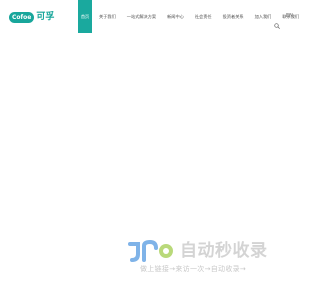 This screenshot has height=300, width=320. I want to click on nav-item-news: 新闻中心, so click(175, 16).